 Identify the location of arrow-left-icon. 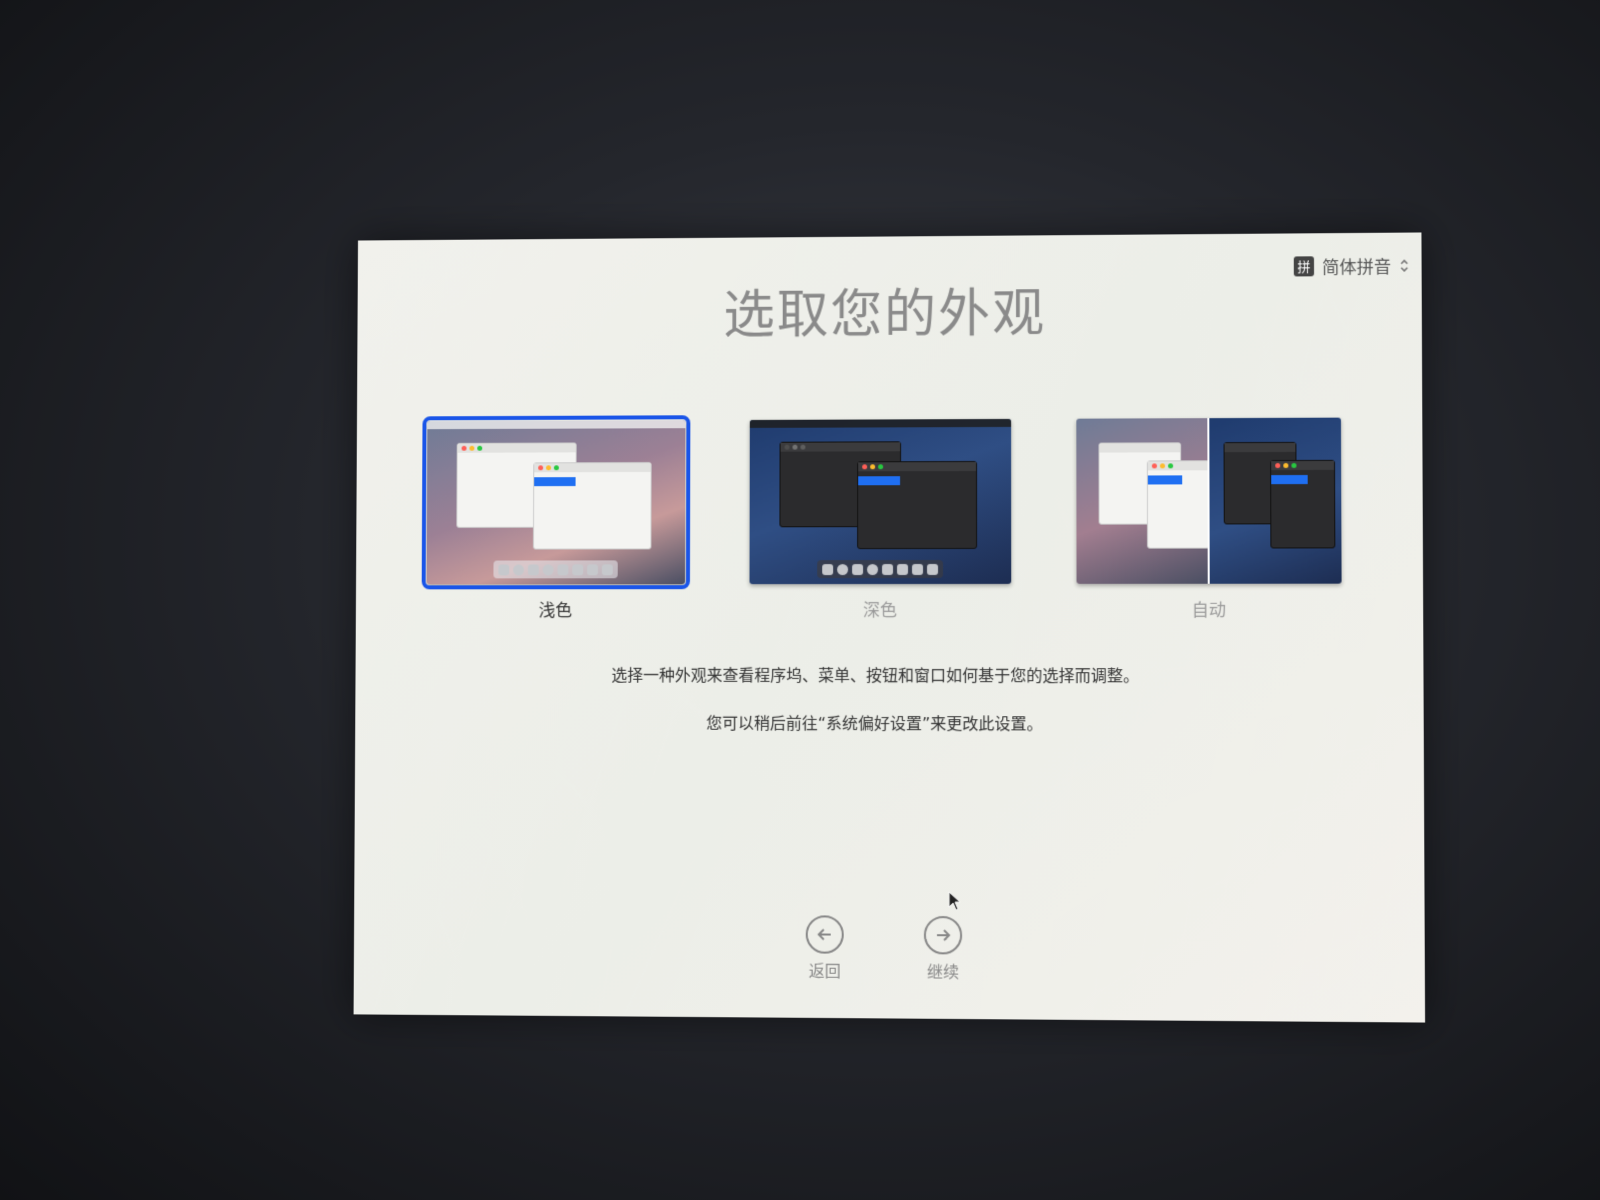
(825, 934).